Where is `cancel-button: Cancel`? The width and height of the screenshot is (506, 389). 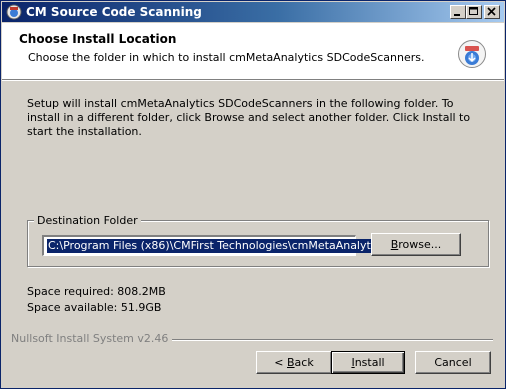
cancel-button: Cancel is located at coordinates (453, 362).